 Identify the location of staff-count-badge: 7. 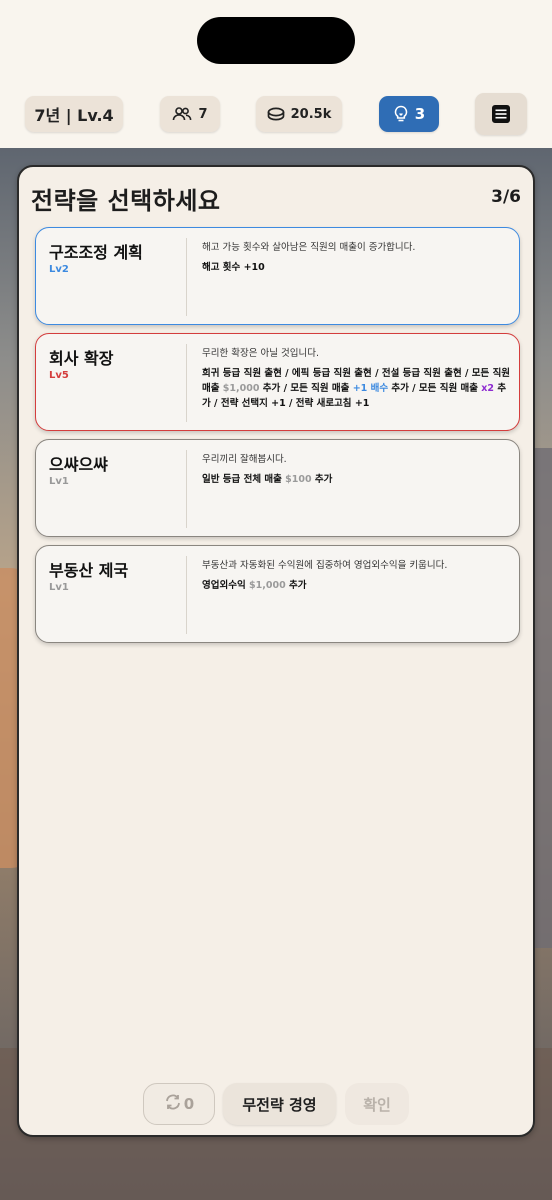
(190, 114).